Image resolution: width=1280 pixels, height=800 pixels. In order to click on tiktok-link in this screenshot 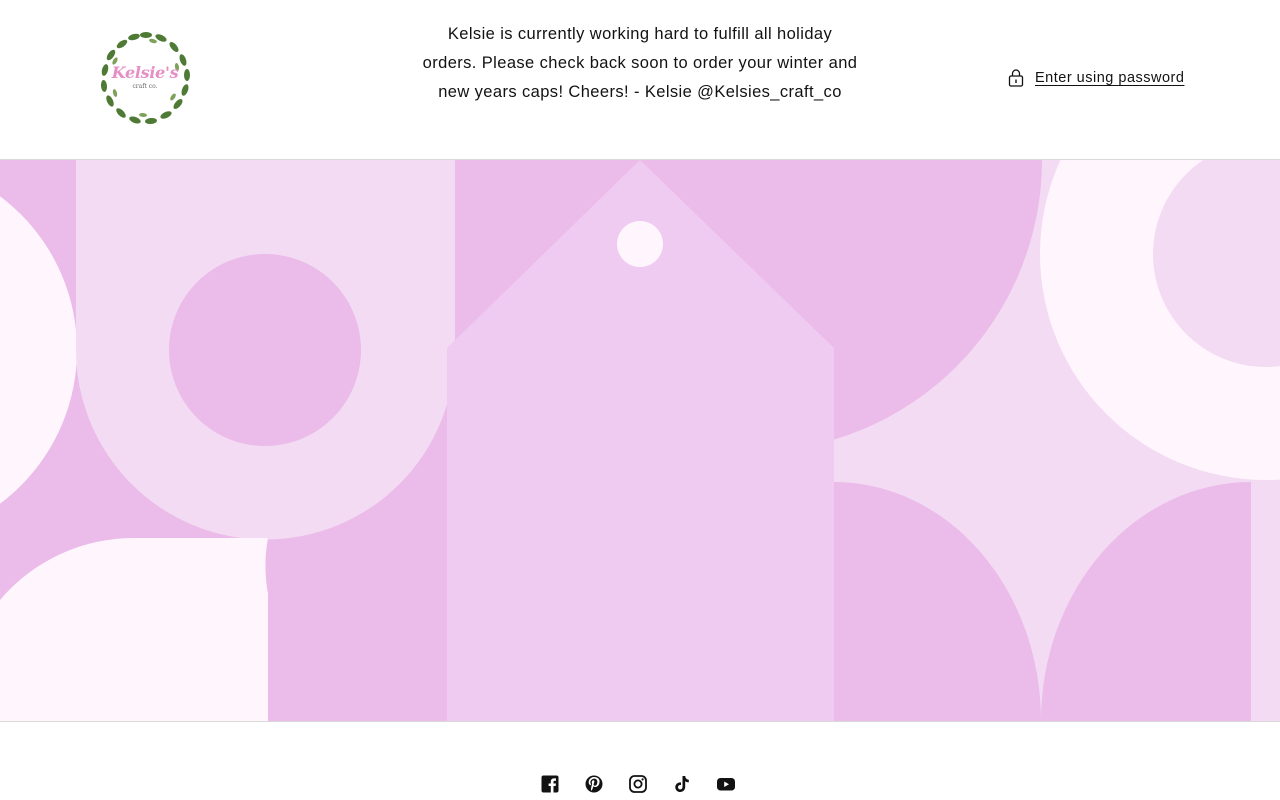, I will do `click(682, 784)`.